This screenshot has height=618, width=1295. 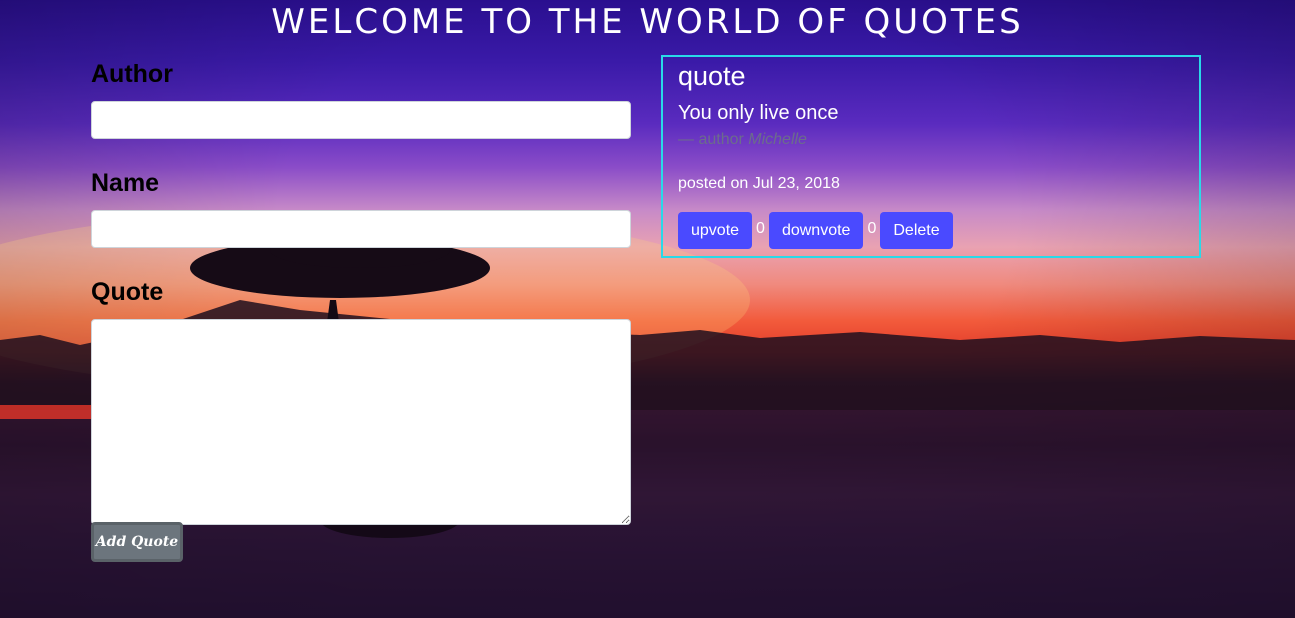 I want to click on downvote-button: downvote, so click(x=816, y=230).